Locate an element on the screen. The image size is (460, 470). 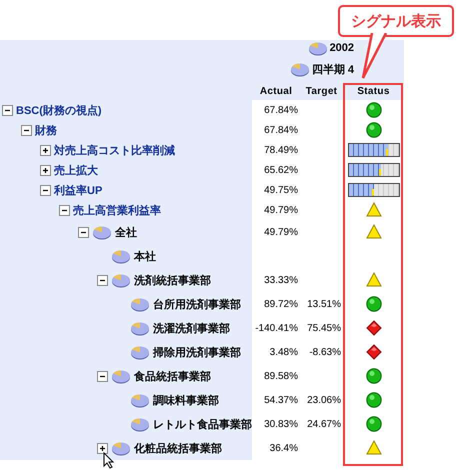
tree-item-label: 洗濯洗剤事業部 is located at coordinates (191, 328).